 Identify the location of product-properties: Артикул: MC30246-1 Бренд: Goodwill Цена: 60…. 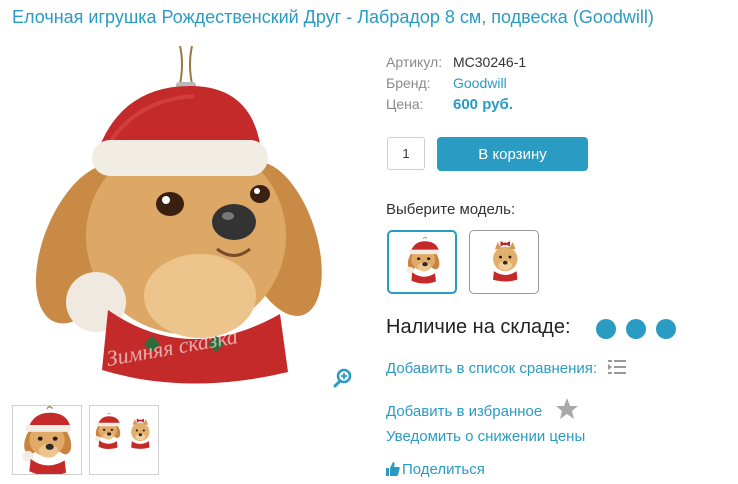
(456, 83).